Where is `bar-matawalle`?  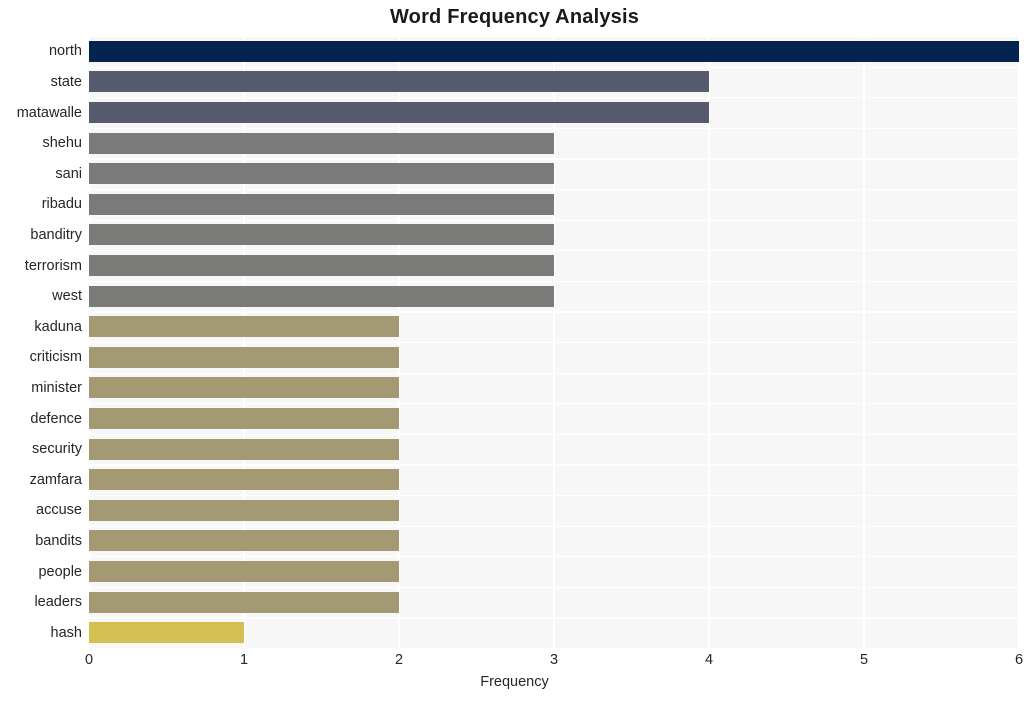
bar-matawalle is located at coordinates (399, 112).